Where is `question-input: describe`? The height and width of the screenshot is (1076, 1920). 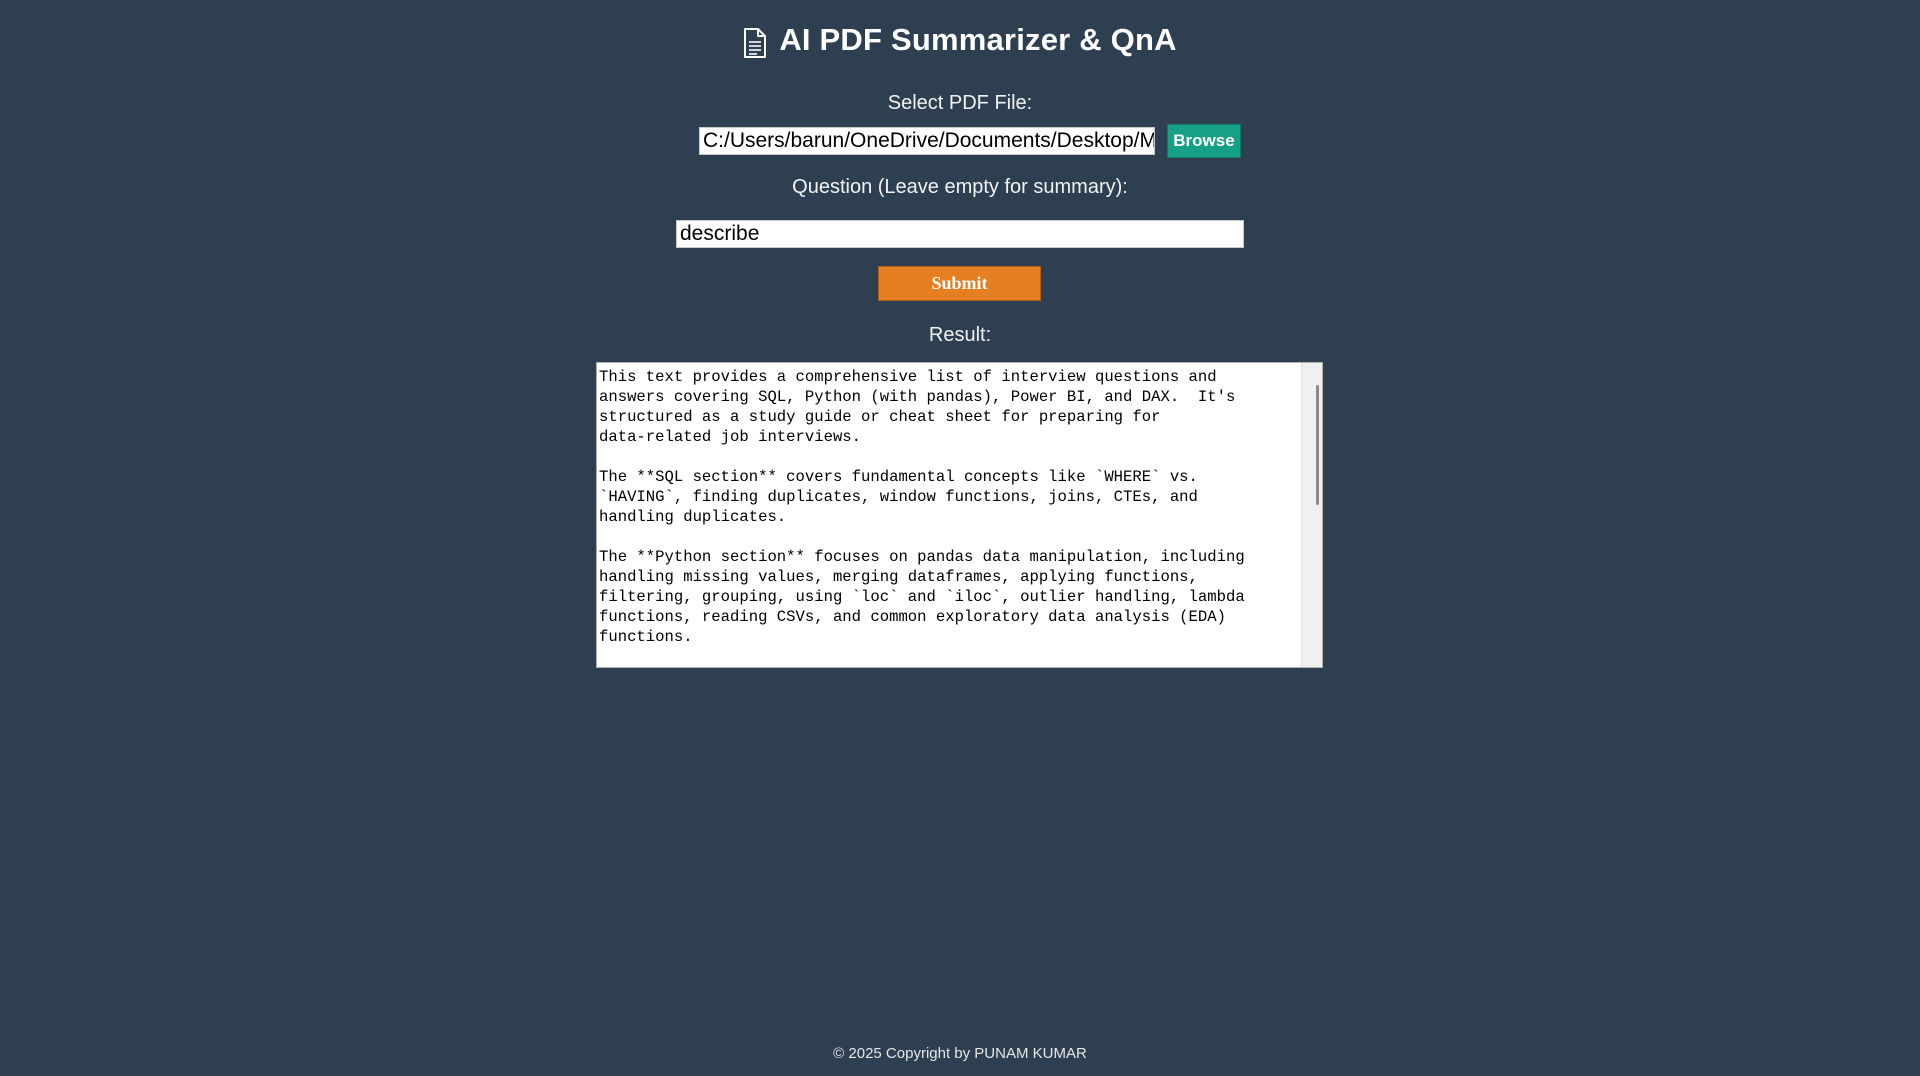
question-input: describe is located at coordinates (960, 234).